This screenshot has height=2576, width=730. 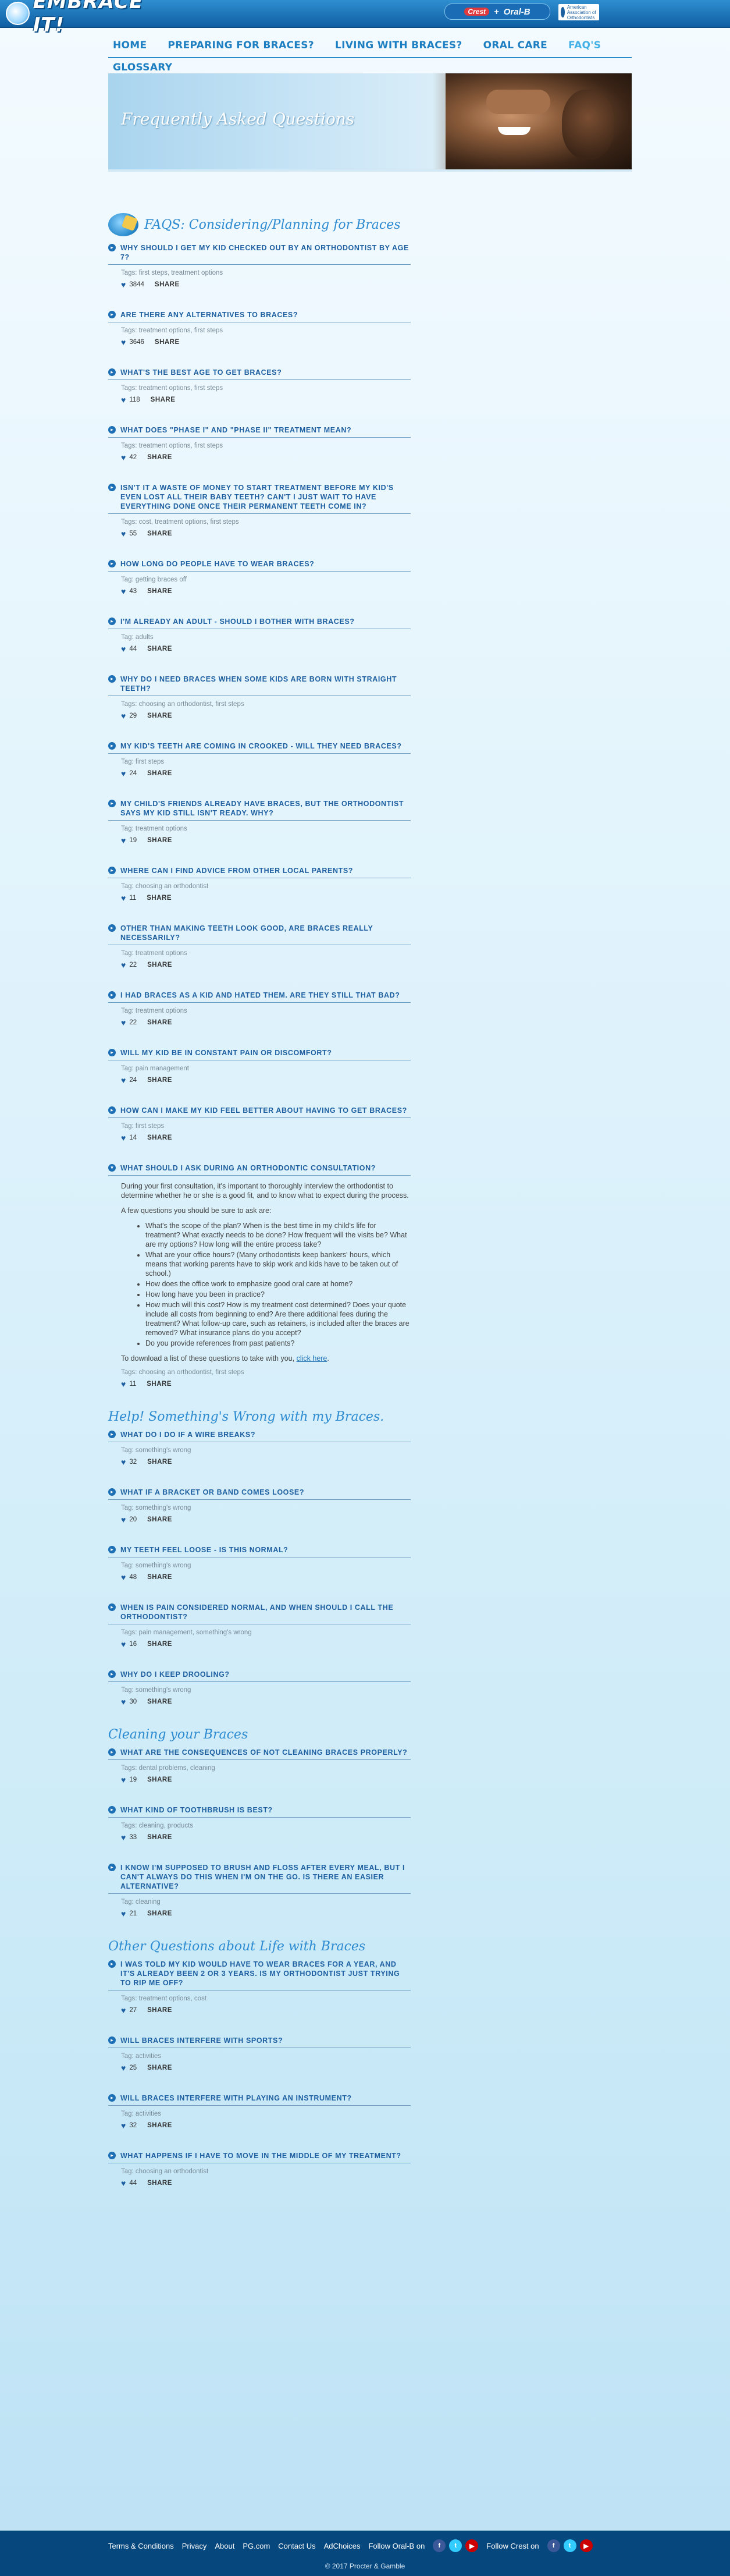 I want to click on nav-item-living-with-braces: LIVING WITH BRACES?, so click(x=399, y=45).